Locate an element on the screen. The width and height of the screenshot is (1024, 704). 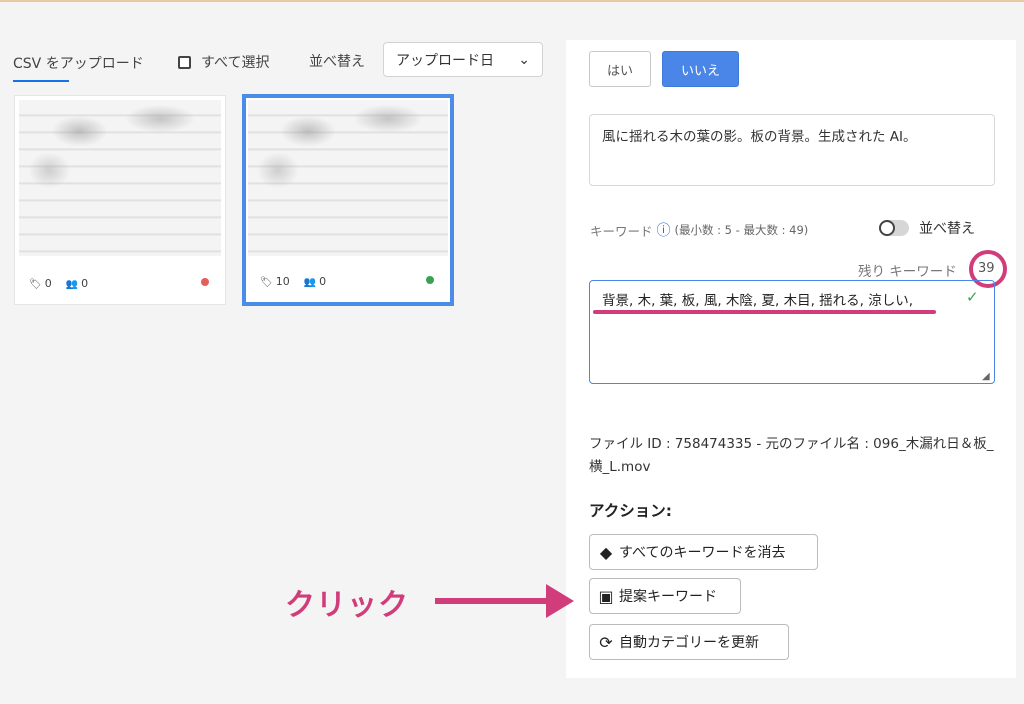
select-all-checkbox: すべて選択 is located at coordinates (223, 62).